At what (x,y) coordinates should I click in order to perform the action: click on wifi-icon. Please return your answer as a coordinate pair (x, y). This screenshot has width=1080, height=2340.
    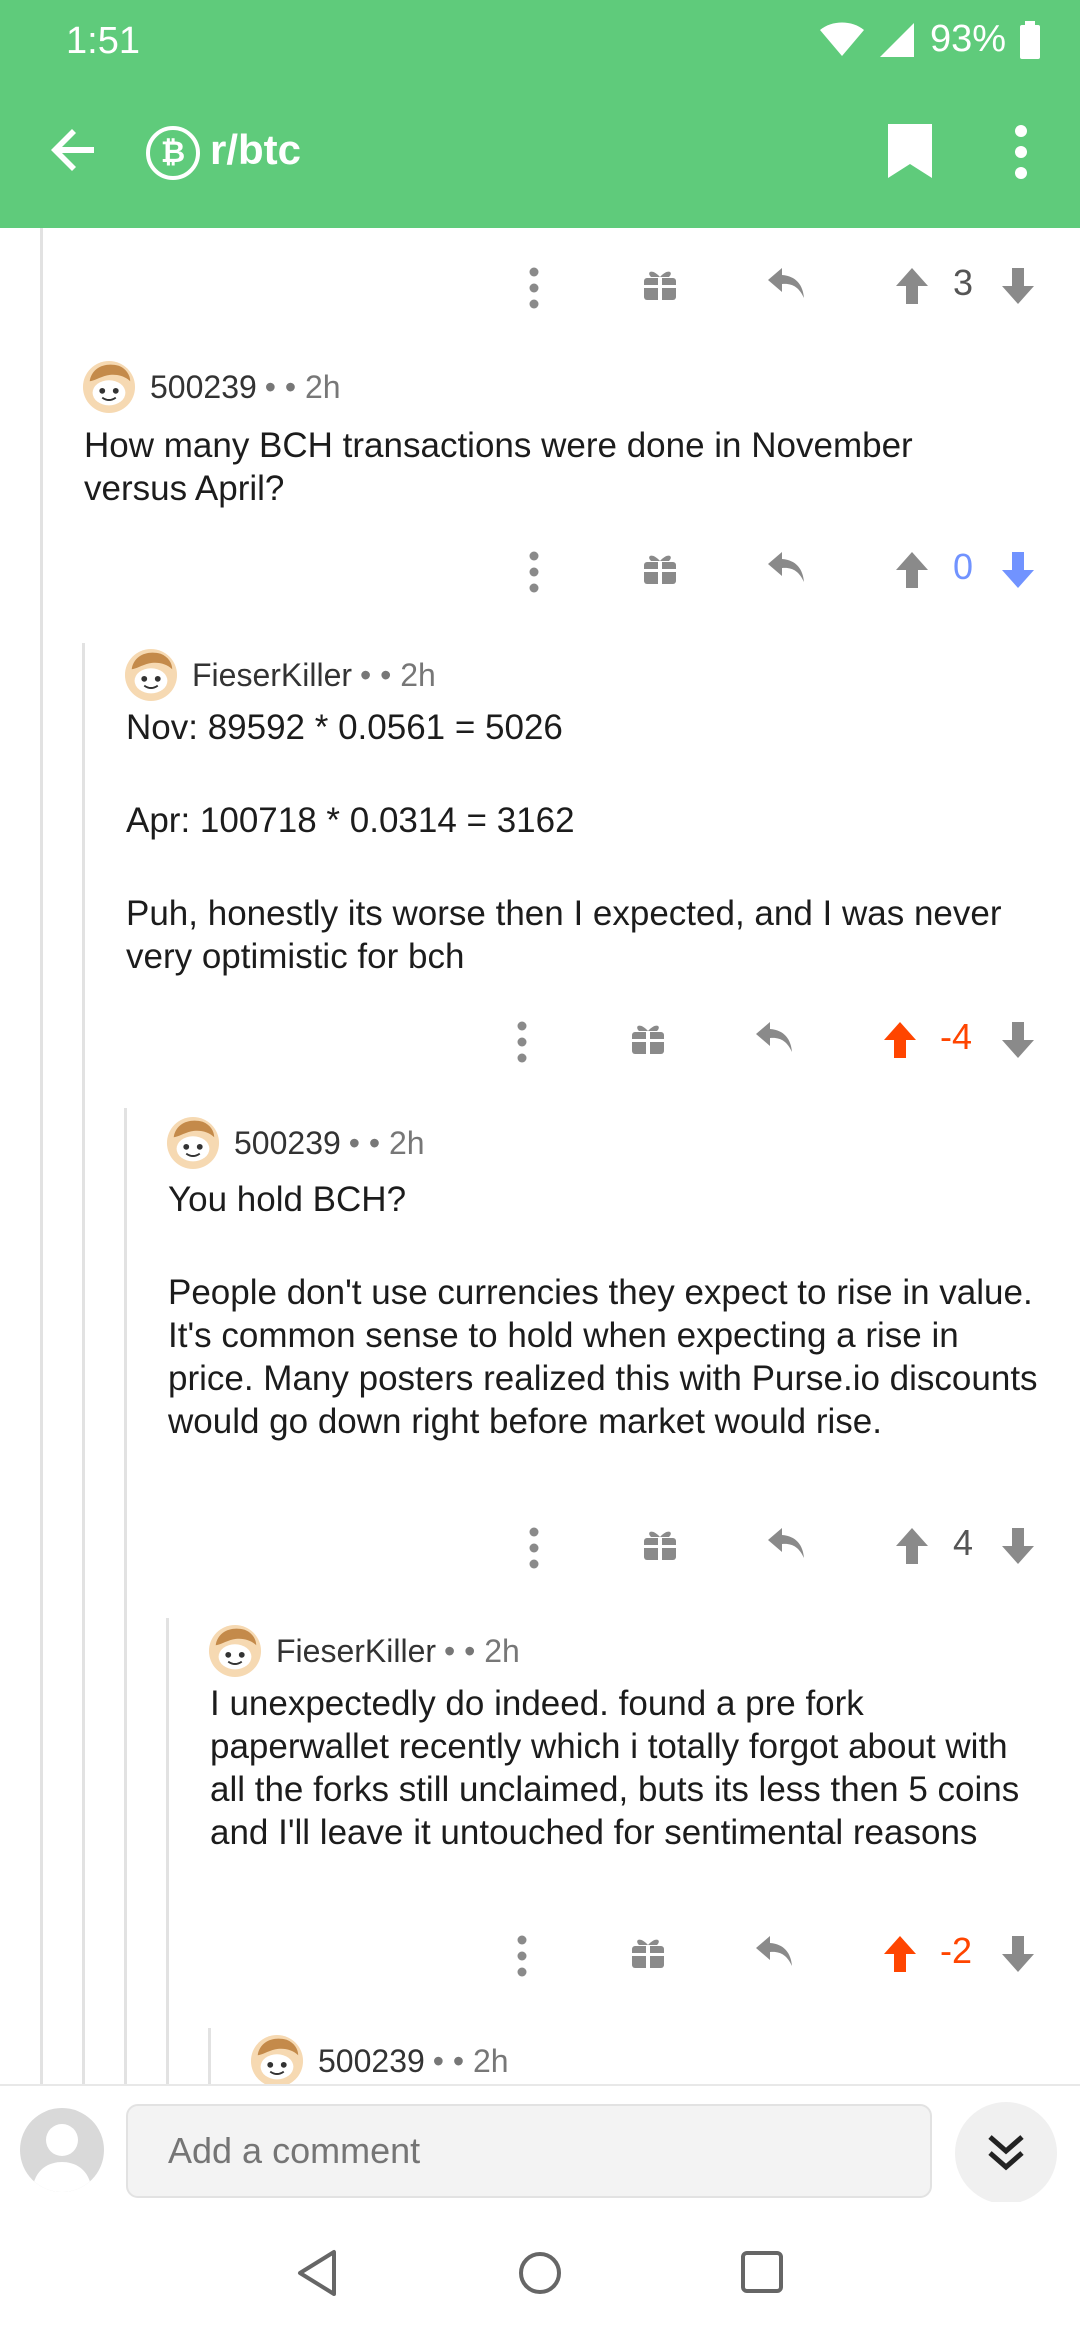
    Looking at the image, I should click on (841, 39).